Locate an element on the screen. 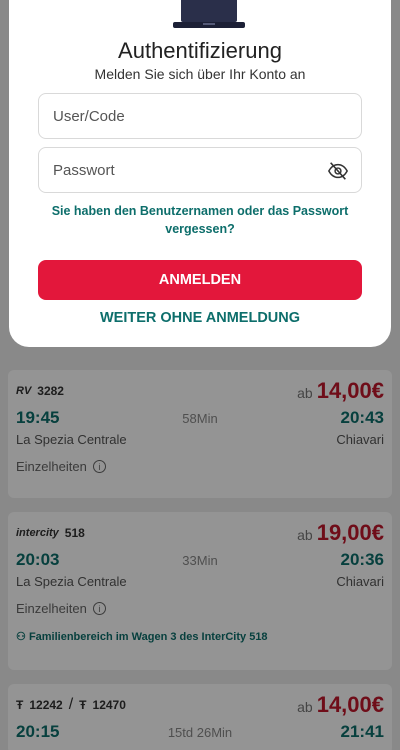 The height and width of the screenshot is (750, 400). password-input is located at coordinates (200, 170).